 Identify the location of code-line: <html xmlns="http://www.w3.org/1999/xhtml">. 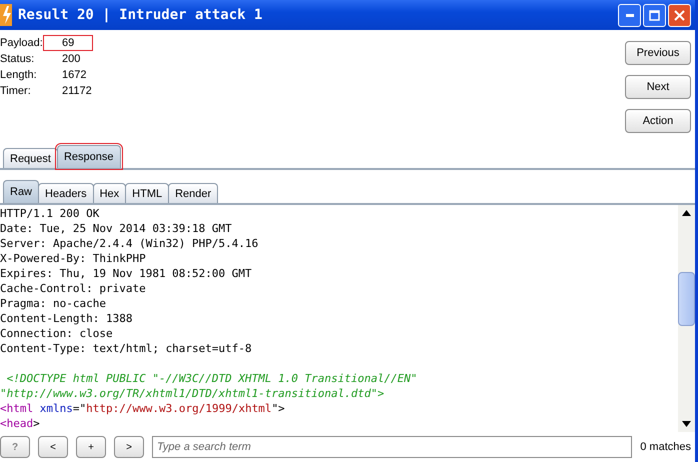
(143, 408).